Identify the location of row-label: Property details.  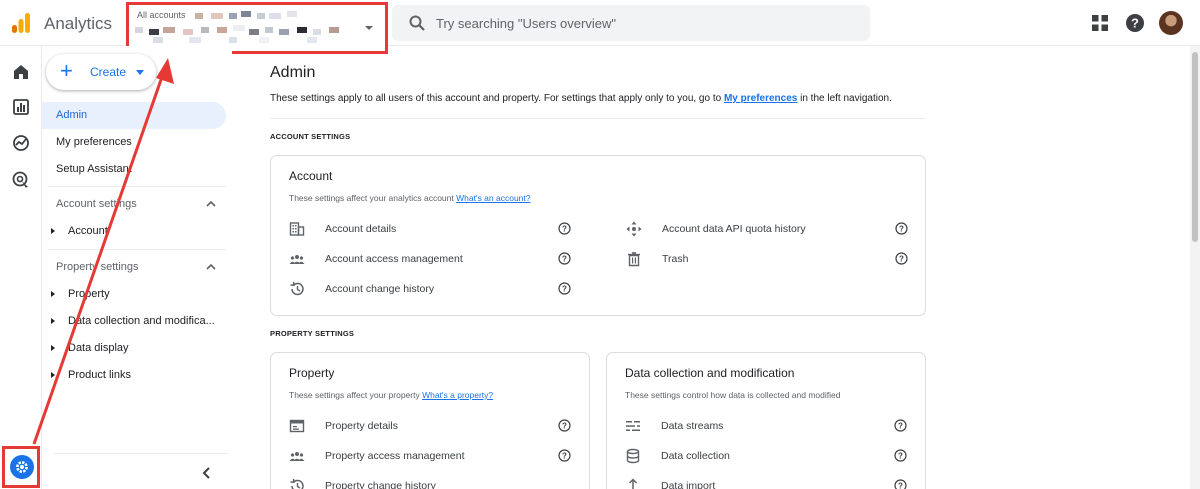
(361, 426).